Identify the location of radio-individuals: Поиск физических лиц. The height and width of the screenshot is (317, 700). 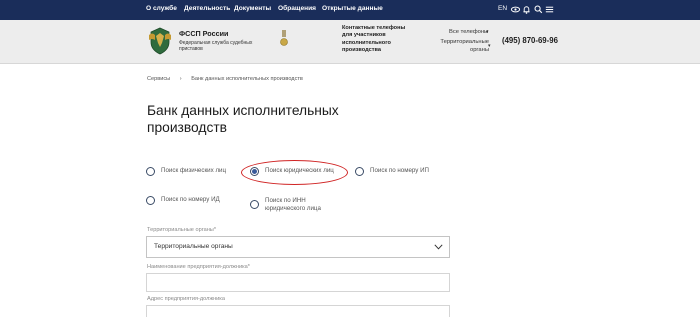
(186, 171).